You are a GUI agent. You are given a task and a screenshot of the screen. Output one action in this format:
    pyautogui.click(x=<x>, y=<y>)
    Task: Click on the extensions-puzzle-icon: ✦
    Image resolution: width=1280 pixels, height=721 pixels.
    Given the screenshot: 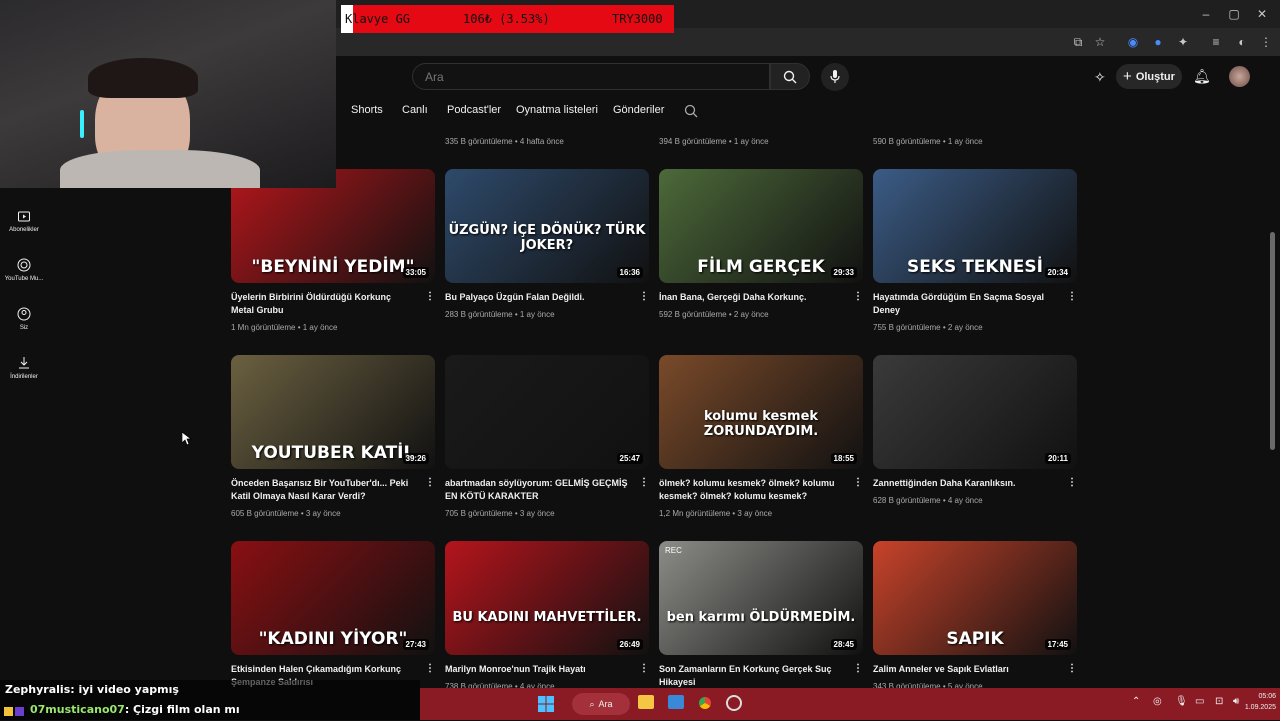 What is the action you would take?
    pyautogui.click(x=1183, y=42)
    